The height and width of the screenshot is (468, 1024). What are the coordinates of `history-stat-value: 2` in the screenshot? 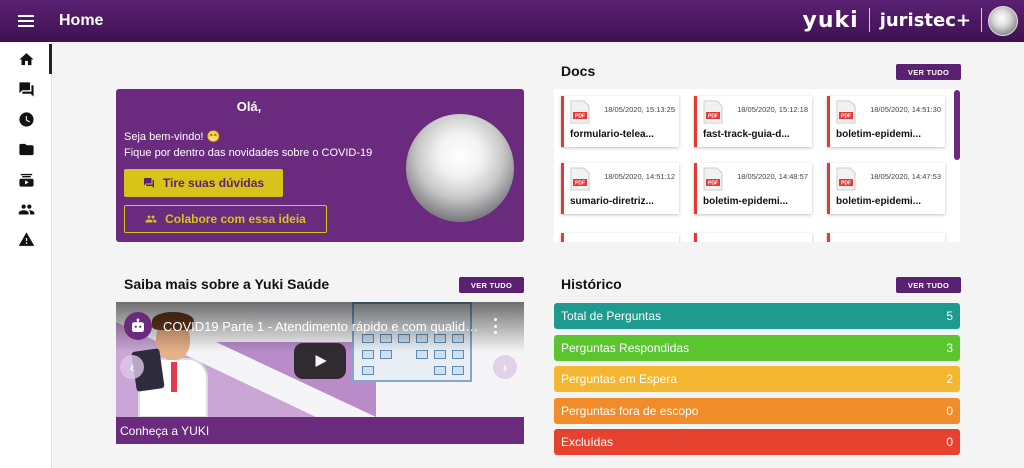 It's located at (949, 379).